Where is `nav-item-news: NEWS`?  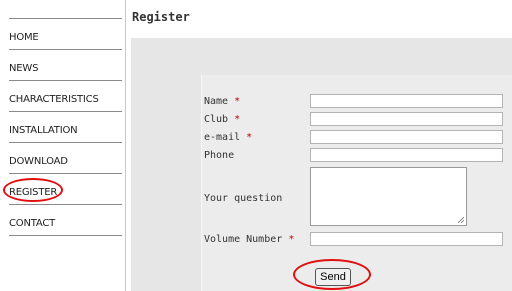 nav-item-news: NEWS is located at coordinates (23, 68).